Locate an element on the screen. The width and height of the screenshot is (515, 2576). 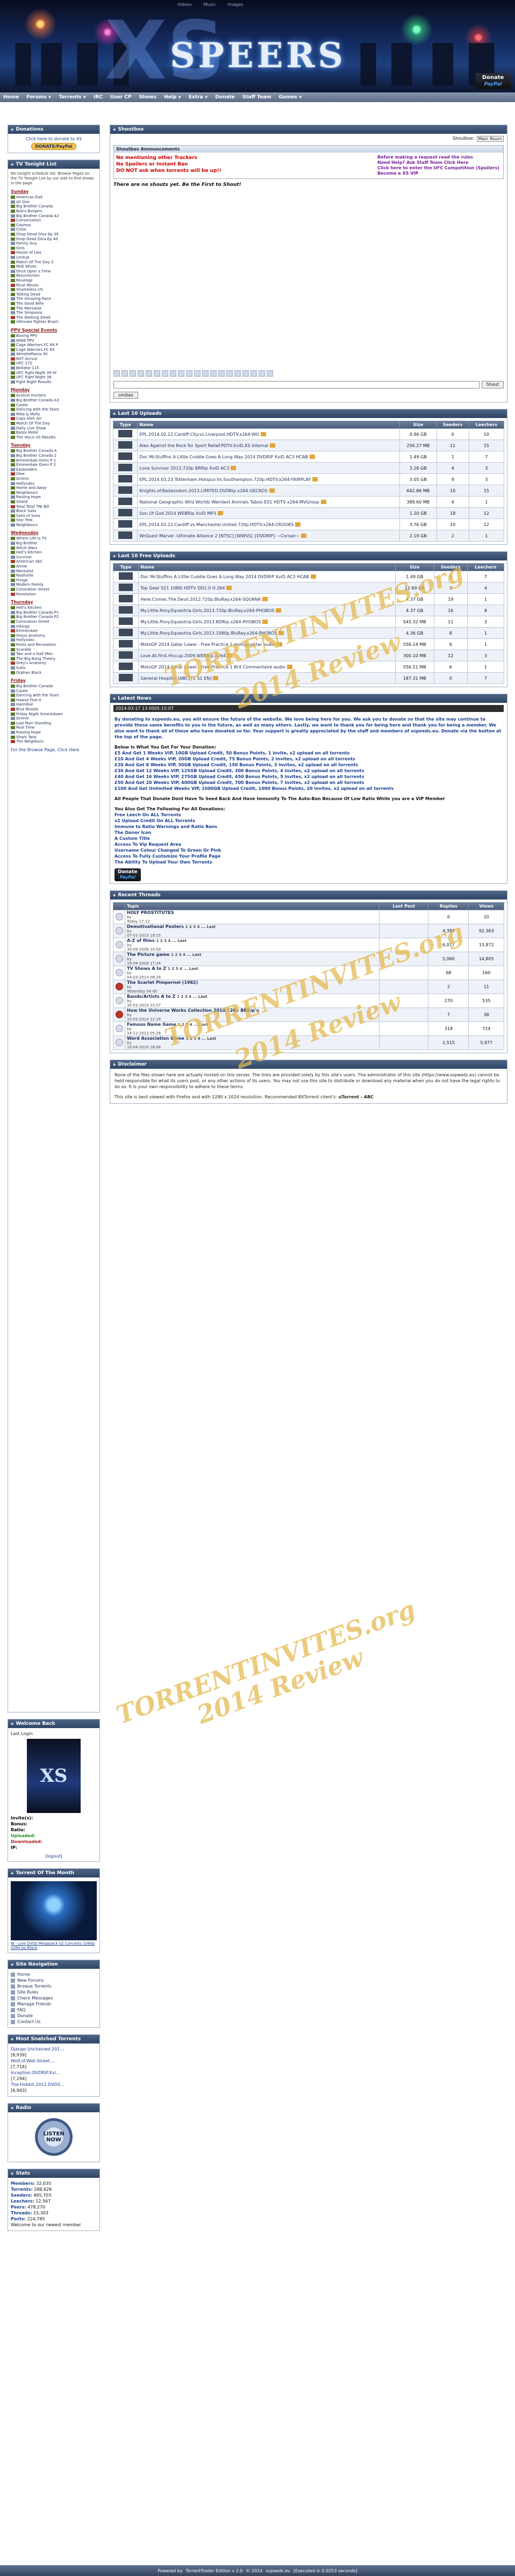
tv-show-name: WrestleMania 30 is located at coordinates (32, 354).